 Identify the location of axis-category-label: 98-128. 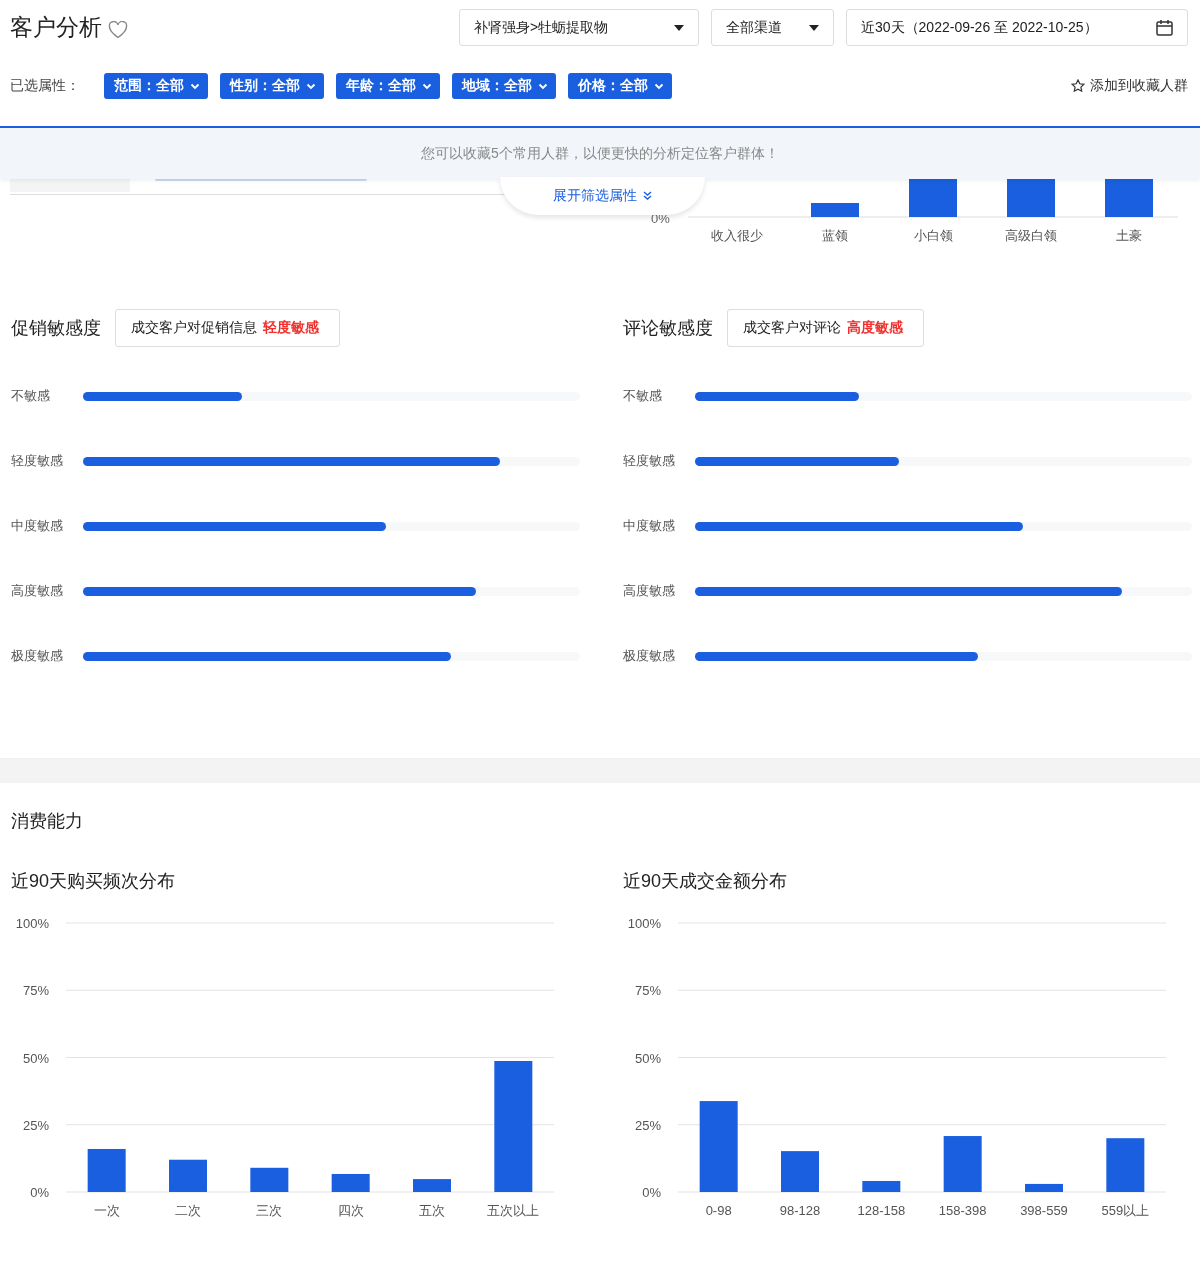
(800, 1210).